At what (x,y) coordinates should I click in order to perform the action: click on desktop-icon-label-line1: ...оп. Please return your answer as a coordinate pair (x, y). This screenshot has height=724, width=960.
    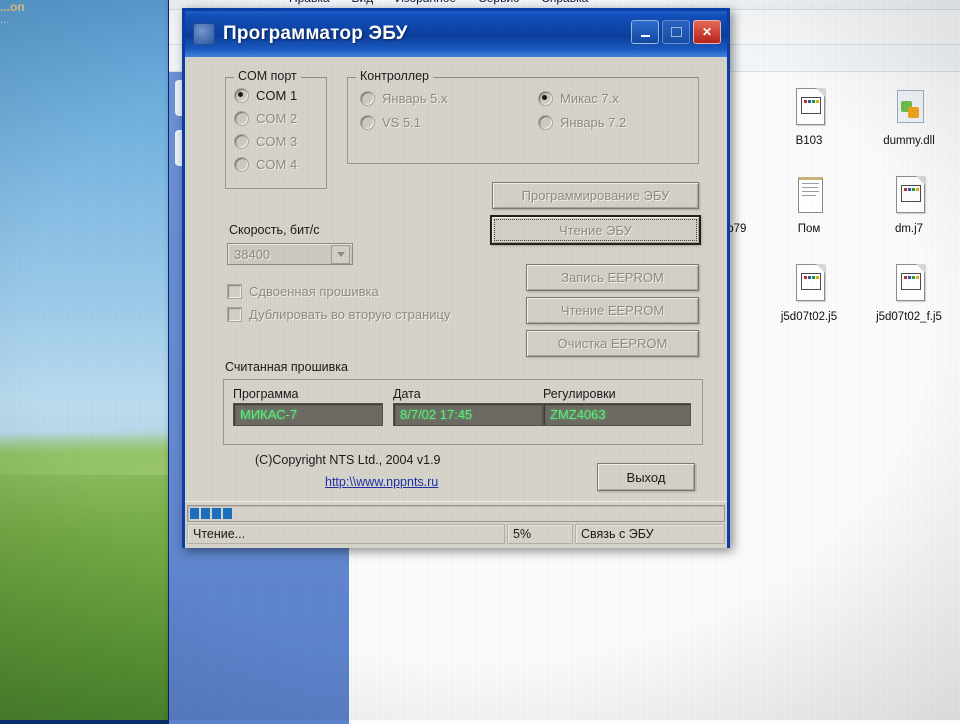
    Looking at the image, I should click on (12, 7).